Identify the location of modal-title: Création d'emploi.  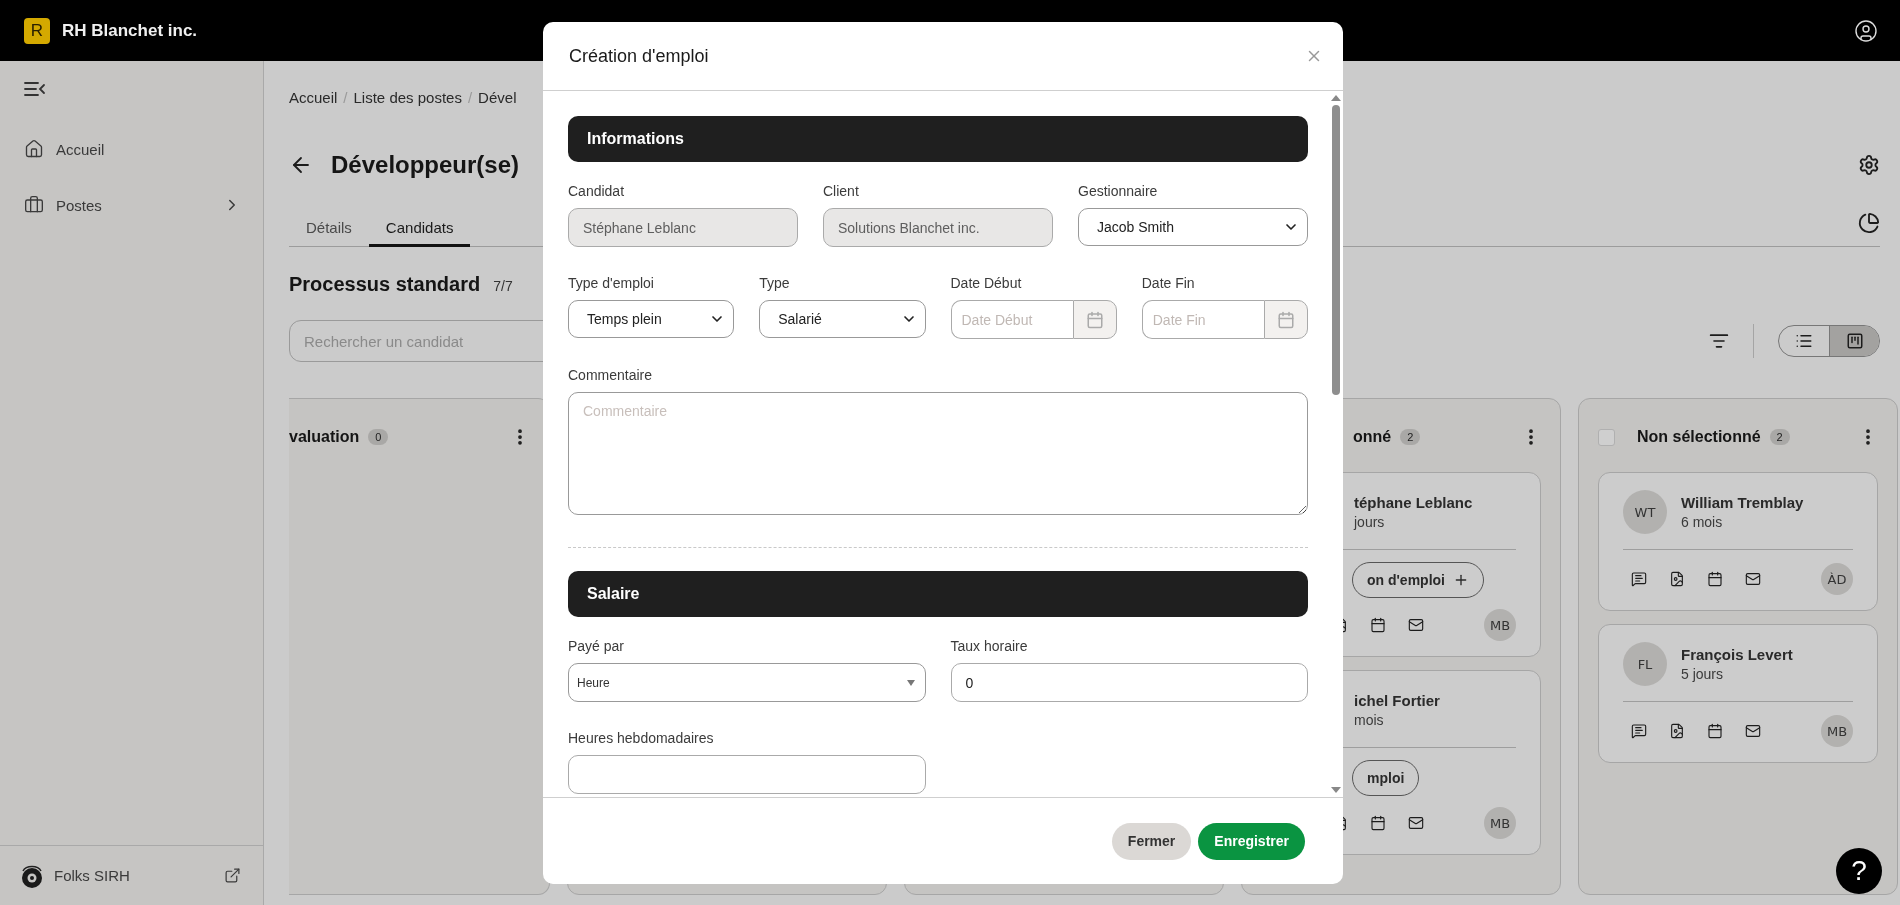
(639, 56).